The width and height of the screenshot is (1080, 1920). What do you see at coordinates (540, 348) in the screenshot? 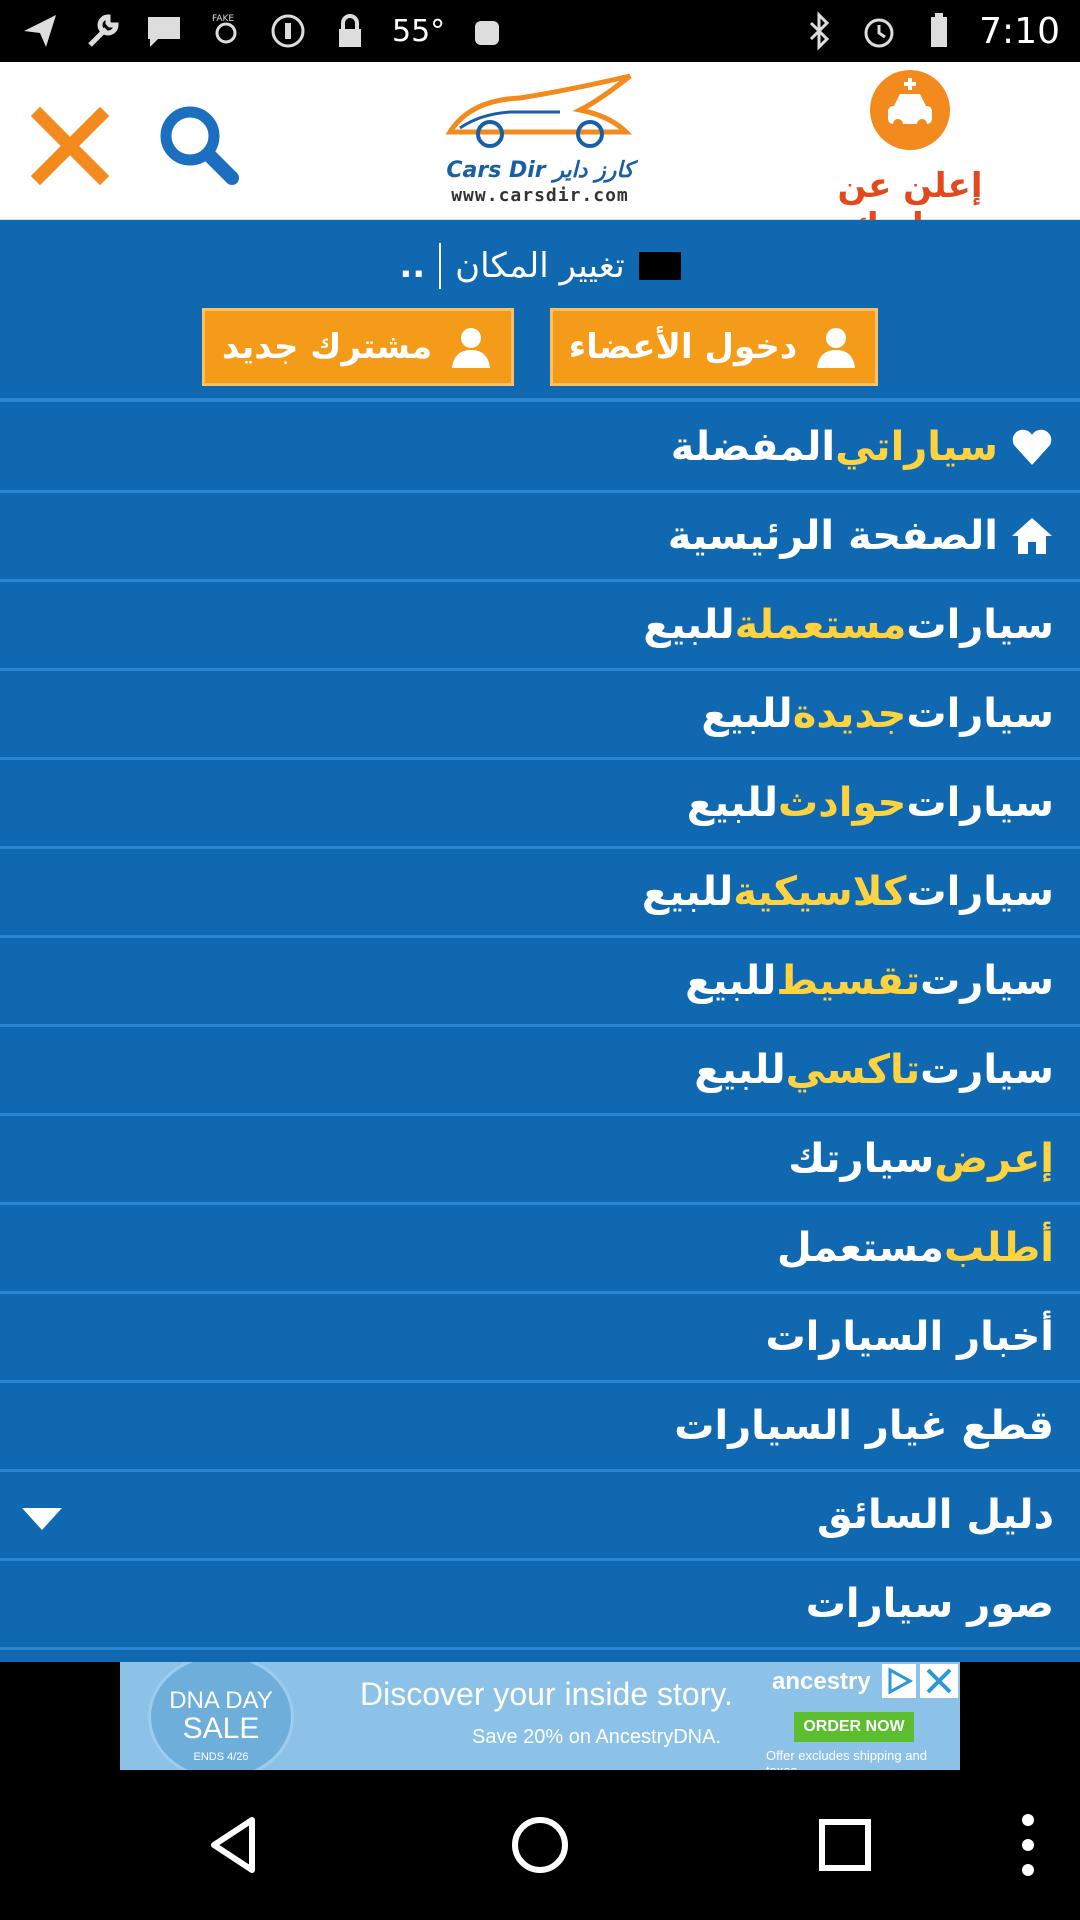
I see `auth-buttons: دخول الأعضاء مشترك جديد` at bounding box center [540, 348].